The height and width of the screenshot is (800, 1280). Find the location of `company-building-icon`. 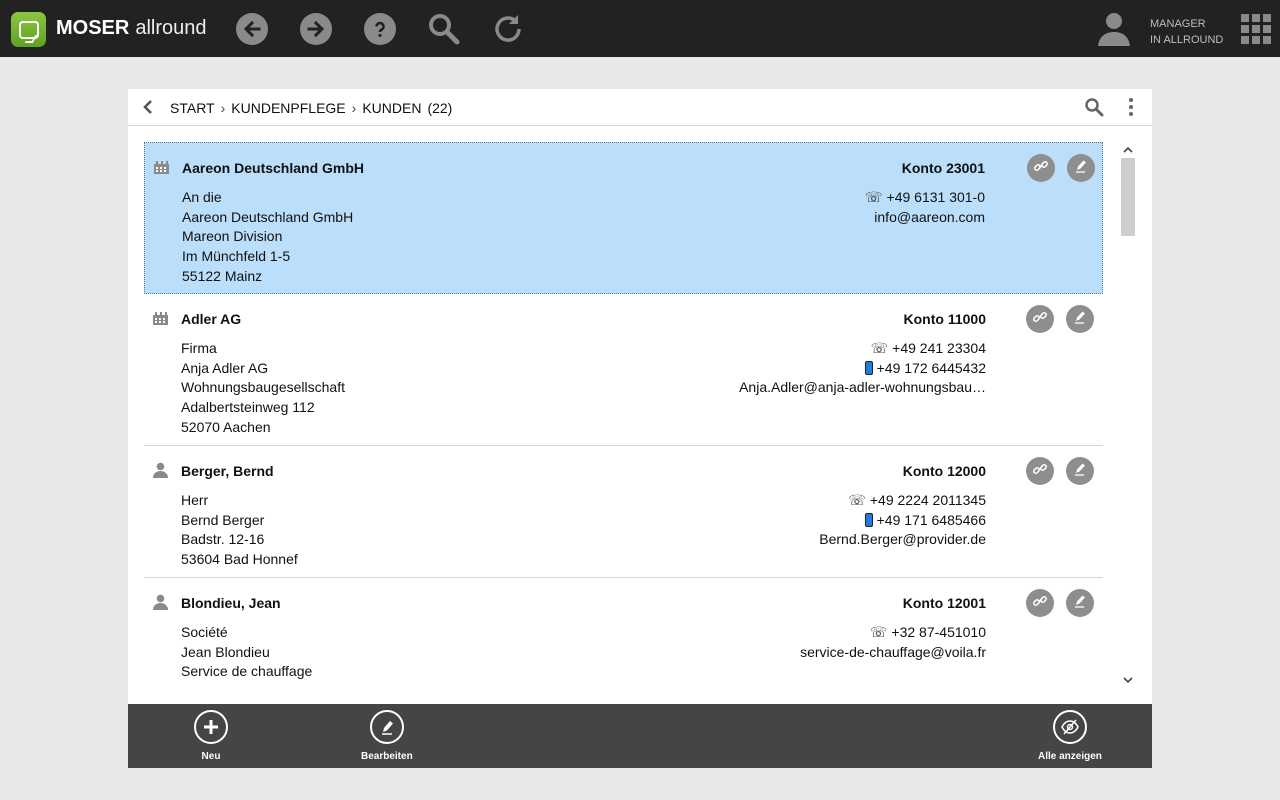

company-building-icon is located at coordinates (160, 318).